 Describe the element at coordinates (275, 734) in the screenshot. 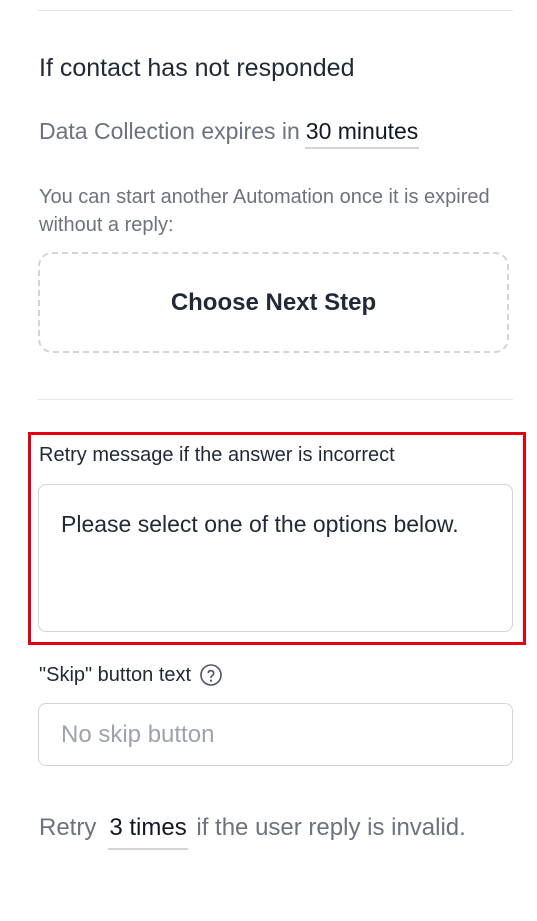

I see `skip-button-text-input` at that location.